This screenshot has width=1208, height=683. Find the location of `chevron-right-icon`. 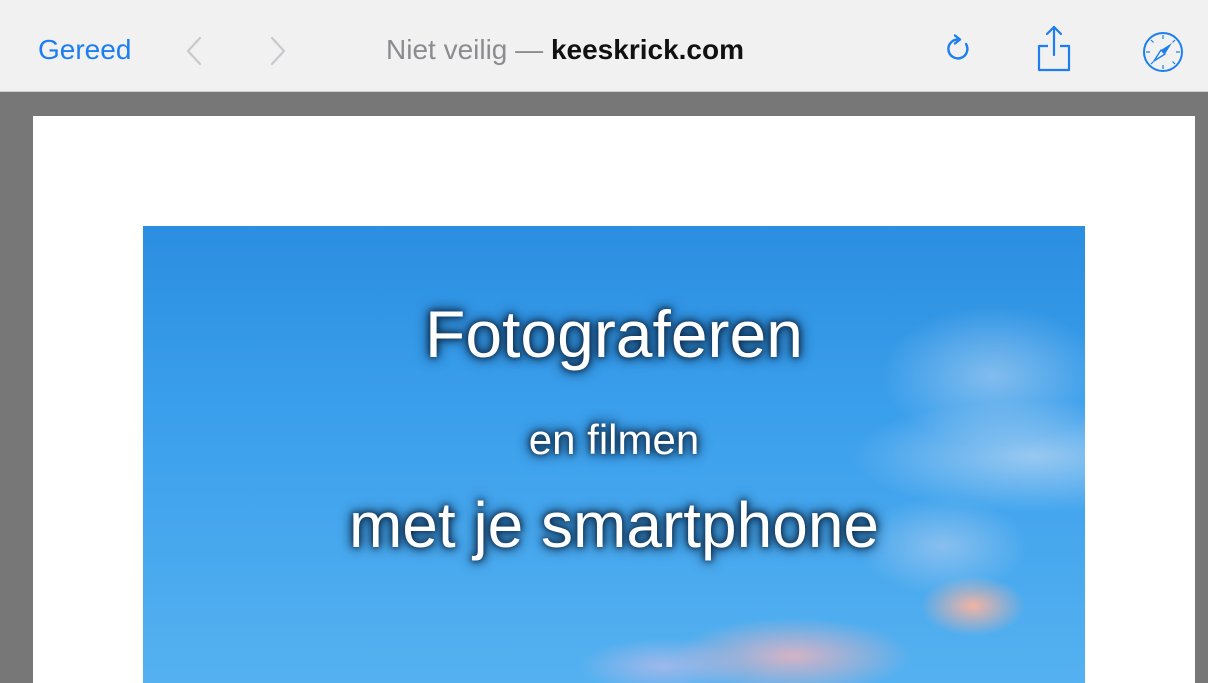

chevron-right-icon is located at coordinates (278, 51).